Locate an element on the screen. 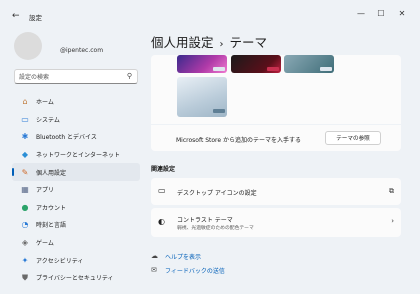  sidebar-item-label: アカウント is located at coordinates (51, 208).